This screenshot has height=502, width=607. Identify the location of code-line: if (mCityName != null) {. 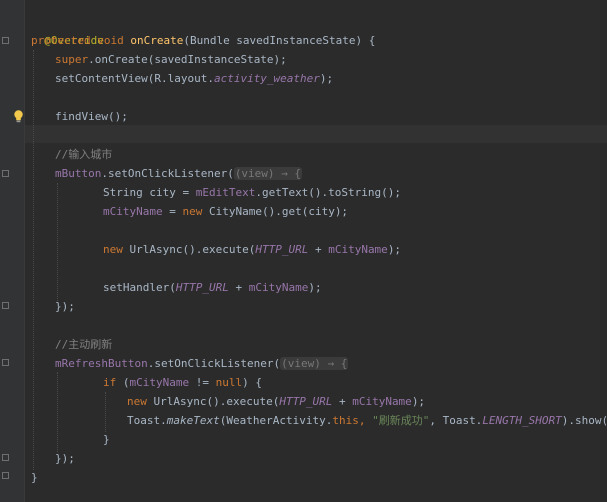
(182, 382).